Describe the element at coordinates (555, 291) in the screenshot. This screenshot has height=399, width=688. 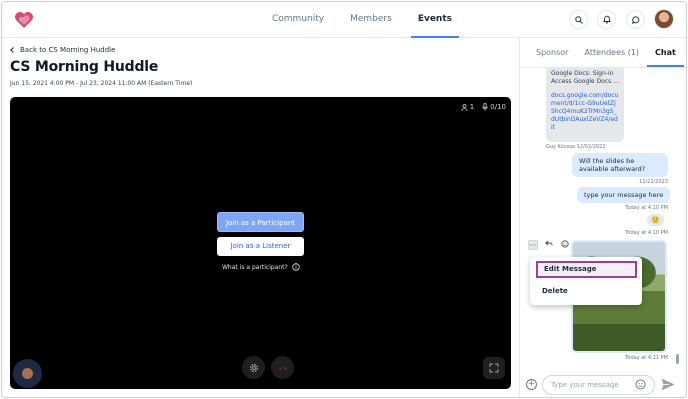
I see `delete-message-menu-item: Delete` at that location.